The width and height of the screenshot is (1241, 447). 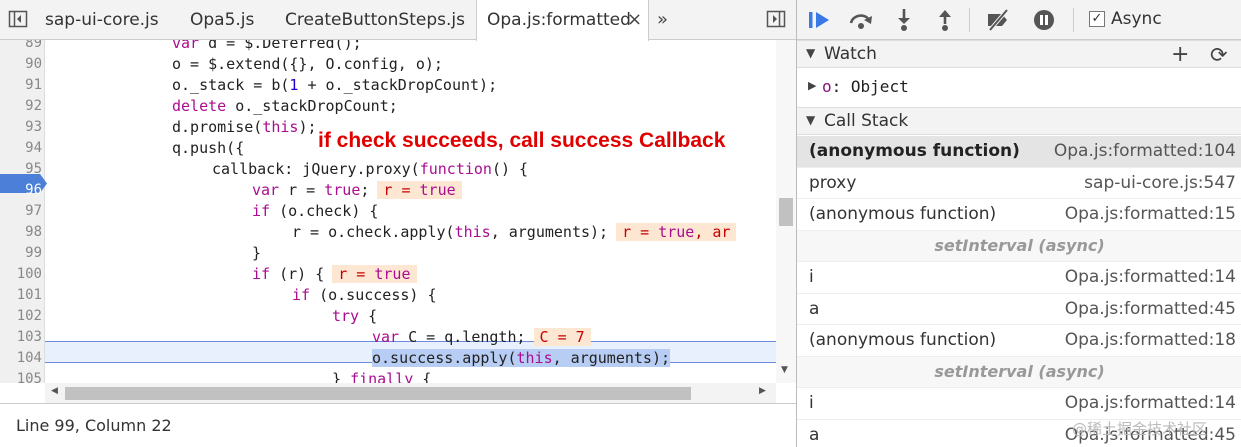 I want to click on frame-function-name: proxy, so click(x=833, y=182).